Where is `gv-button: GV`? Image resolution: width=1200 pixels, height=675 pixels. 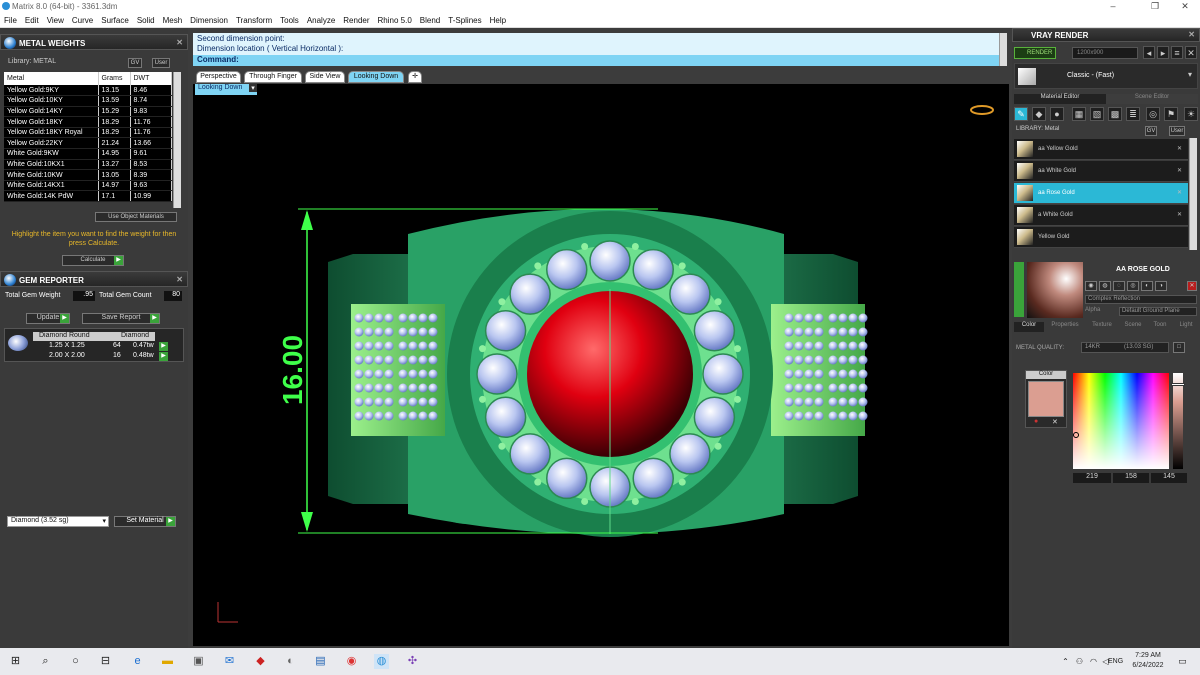 gv-button: GV is located at coordinates (1151, 131).